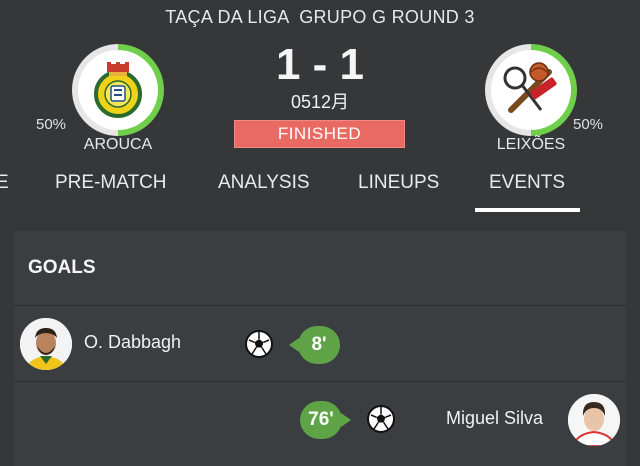 This screenshot has height=466, width=640. Describe the element at coordinates (527, 210) in the screenshot. I see `active-tab-indicator` at that location.